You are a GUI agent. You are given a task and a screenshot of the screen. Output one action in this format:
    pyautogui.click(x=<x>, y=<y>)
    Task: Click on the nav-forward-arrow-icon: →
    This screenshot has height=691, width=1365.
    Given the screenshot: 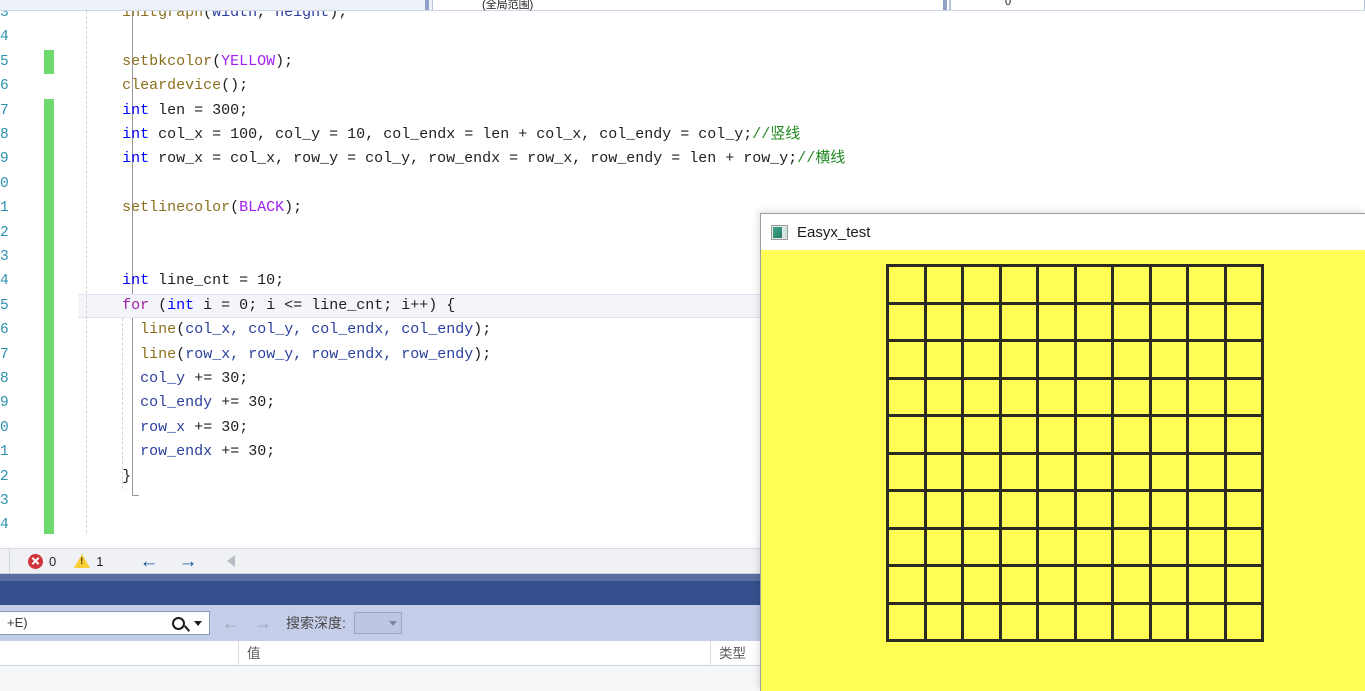 What is the action you would take?
    pyautogui.click(x=187, y=561)
    